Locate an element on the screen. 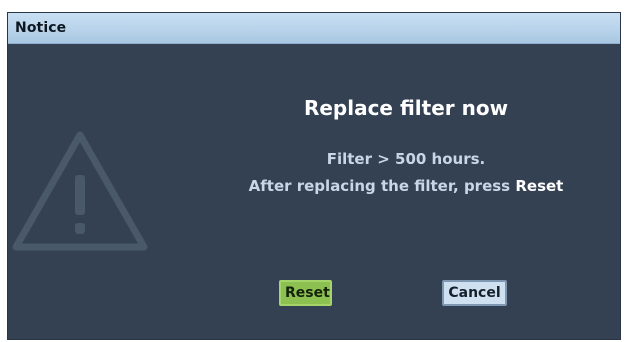 The image size is (630, 342). filter-hours-message: Filter > 500 hours. is located at coordinates (406, 159).